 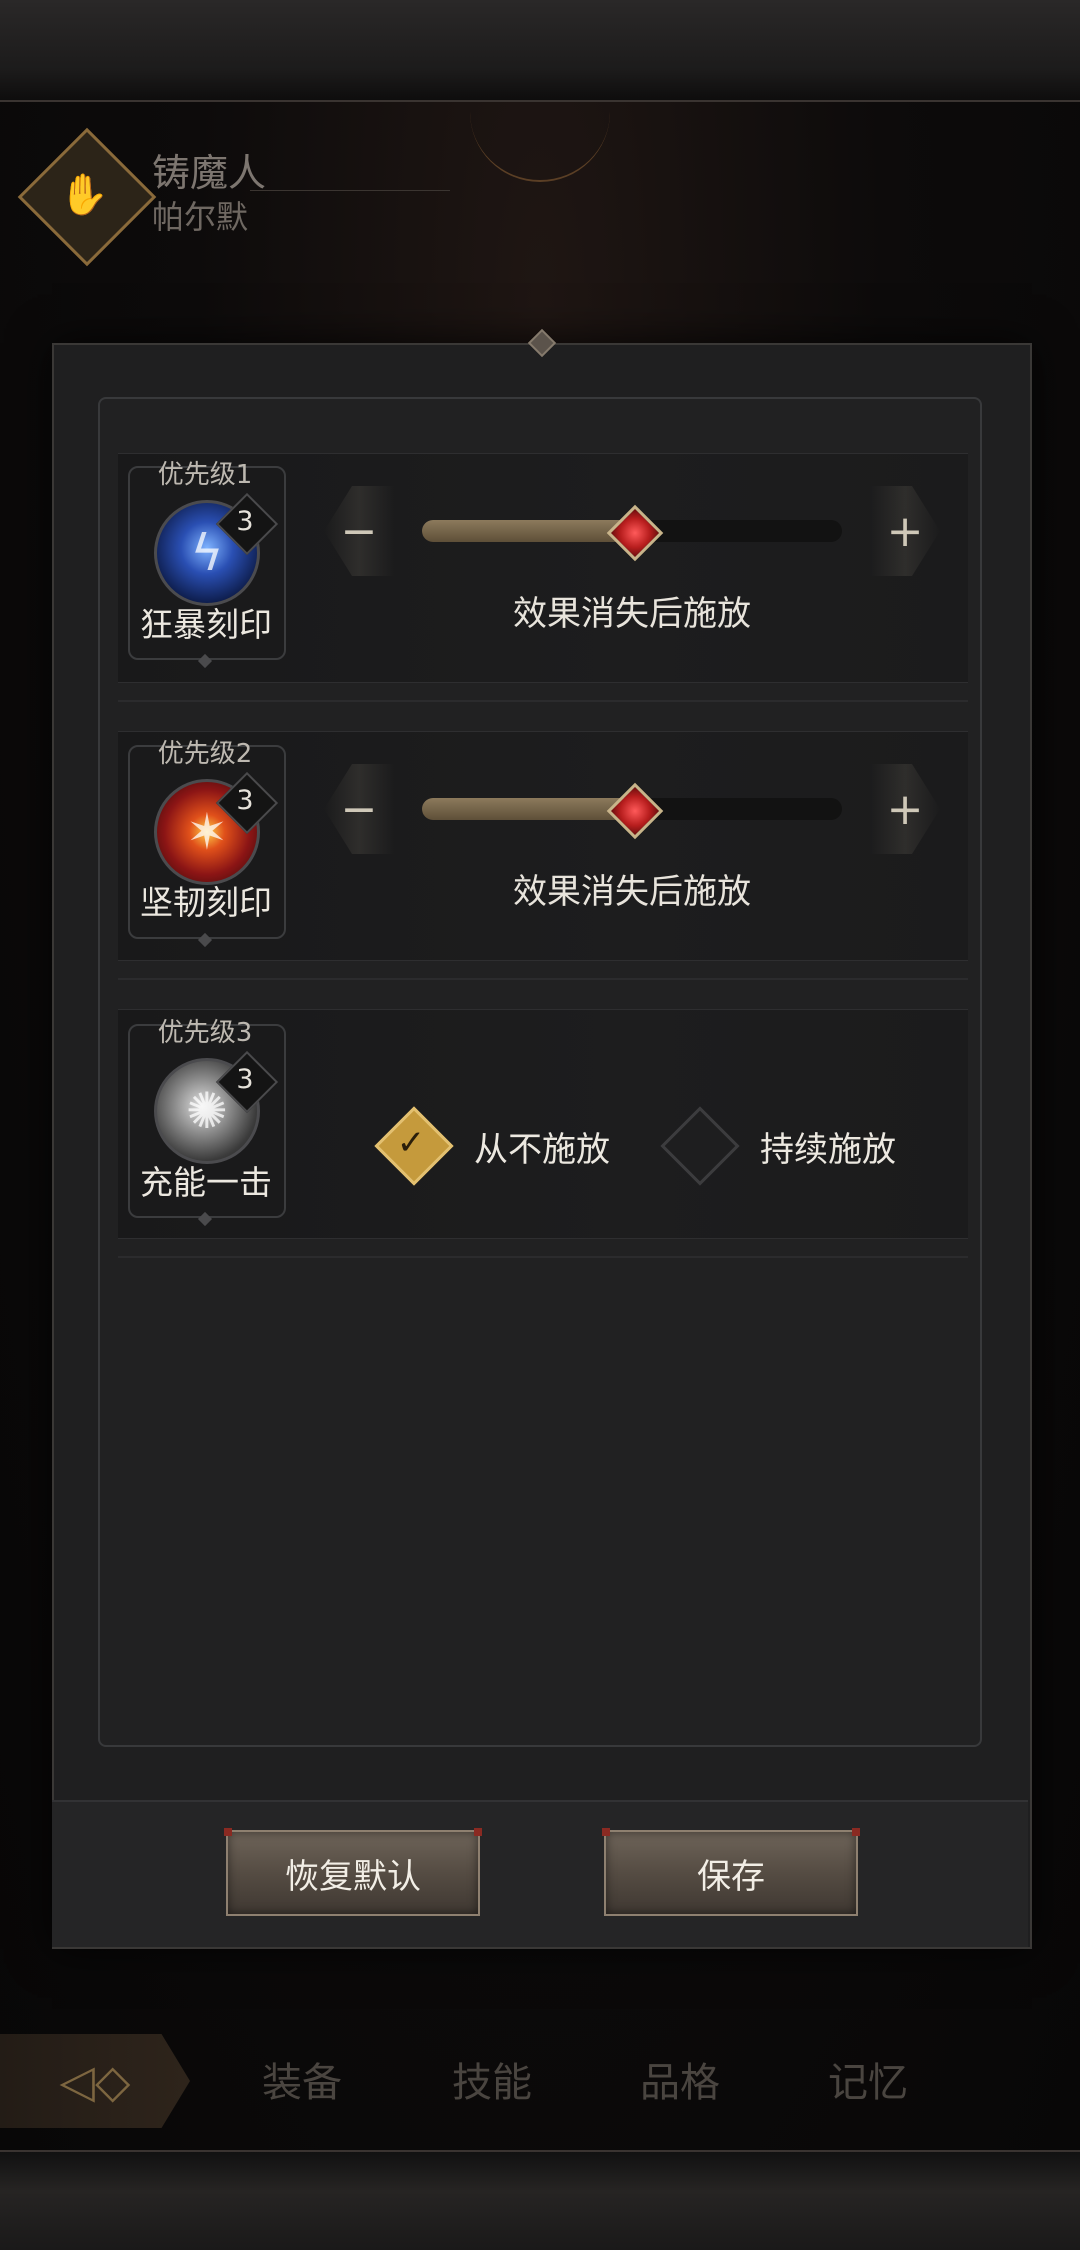 What do you see at coordinates (731, 1872) in the screenshot?
I see `save-button: 保存` at bounding box center [731, 1872].